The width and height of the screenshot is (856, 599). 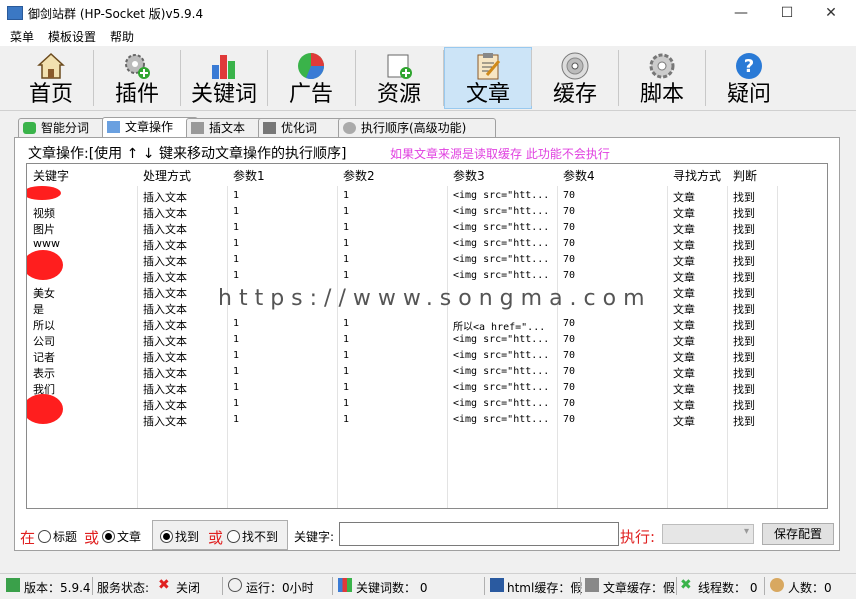 I want to click on in-label: 在, so click(x=28, y=538).